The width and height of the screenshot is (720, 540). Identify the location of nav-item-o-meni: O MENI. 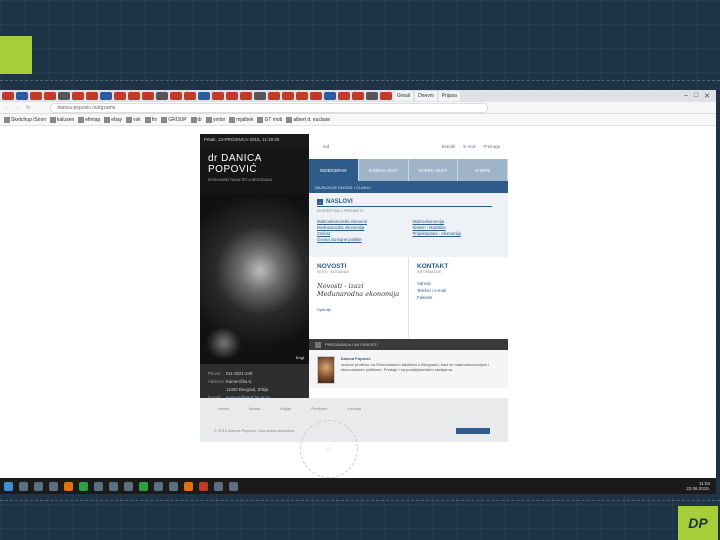
(483, 170).